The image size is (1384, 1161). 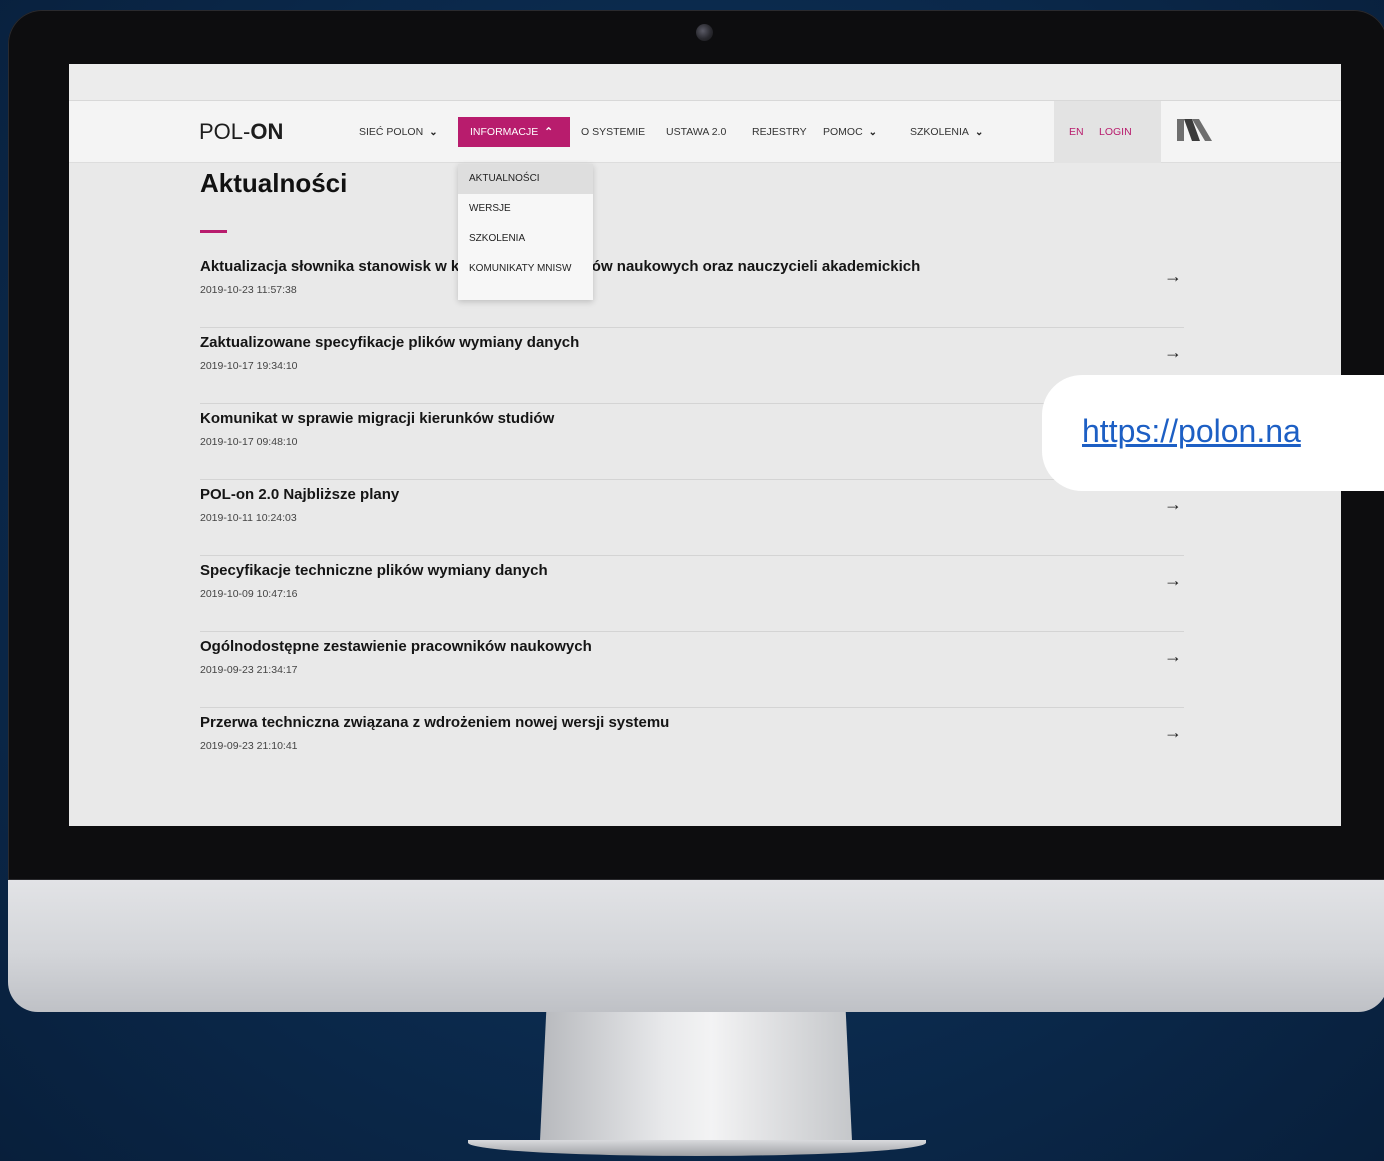 What do you see at coordinates (525, 179) in the screenshot?
I see `dropdown-item-aktualnosci: AKTUALNOŚCI` at bounding box center [525, 179].